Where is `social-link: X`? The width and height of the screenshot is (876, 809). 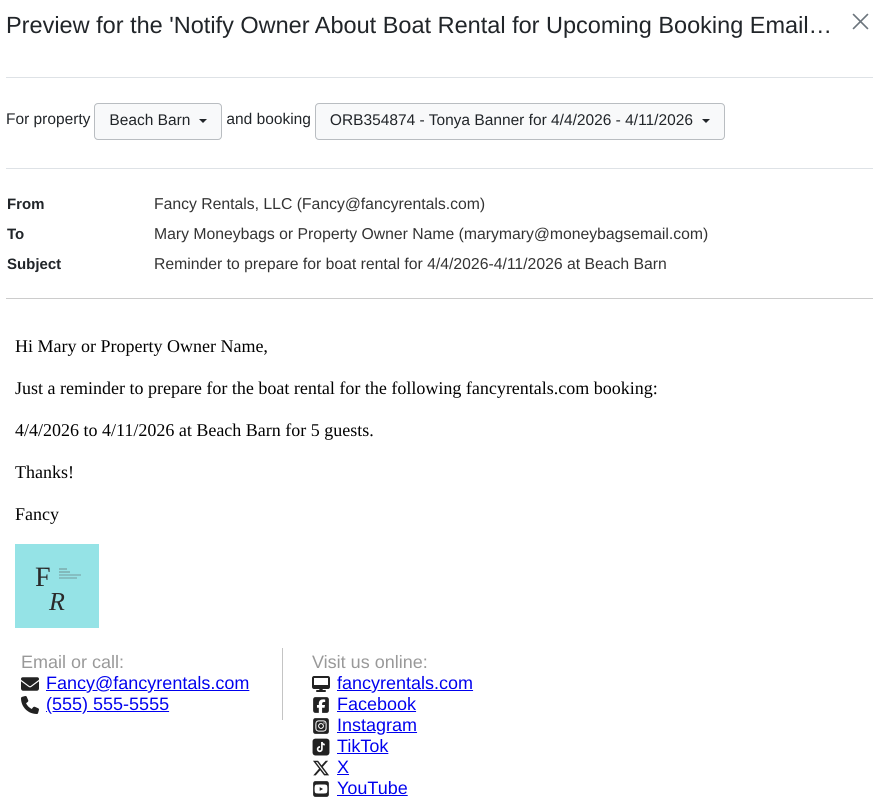
social-link: X is located at coordinates (343, 767).